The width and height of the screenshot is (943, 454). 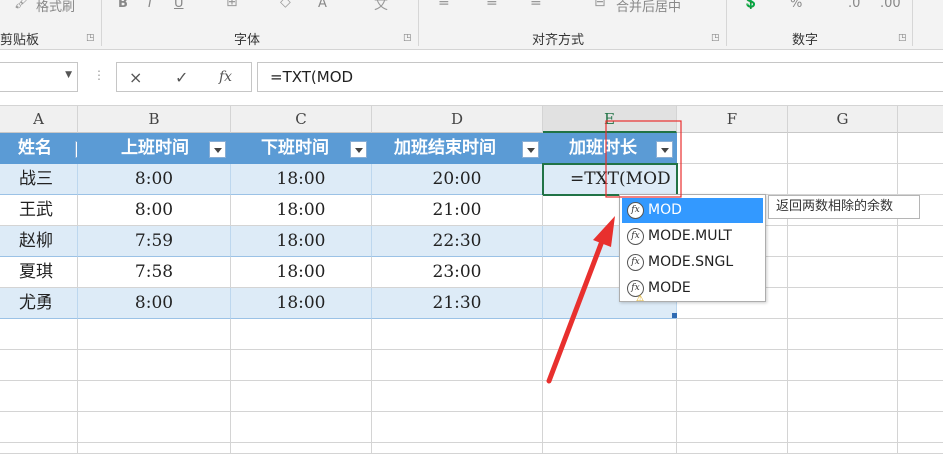 What do you see at coordinates (902, 38) in the screenshot?
I see `number-launcher-icon: ◳` at bounding box center [902, 38].